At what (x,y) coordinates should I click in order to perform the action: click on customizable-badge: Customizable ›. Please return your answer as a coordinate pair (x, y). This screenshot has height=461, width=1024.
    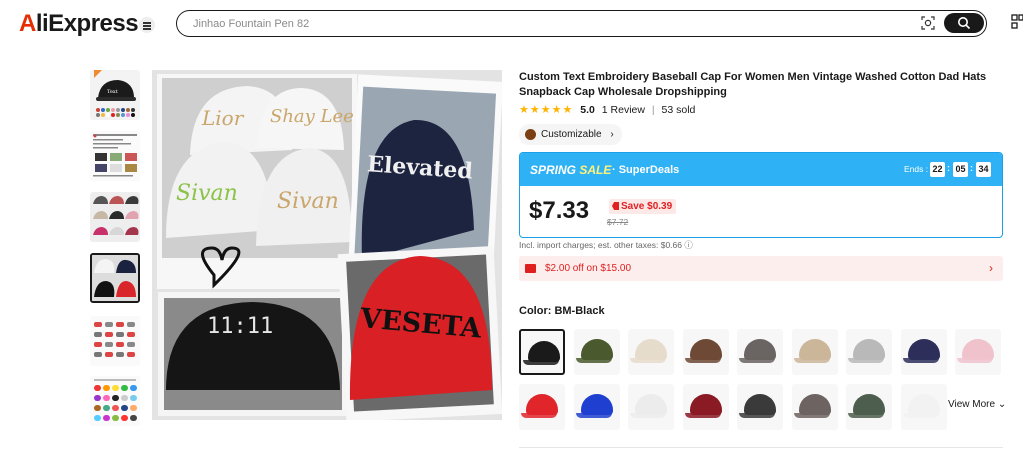
    Looking at the image, I should click on (570, 134).